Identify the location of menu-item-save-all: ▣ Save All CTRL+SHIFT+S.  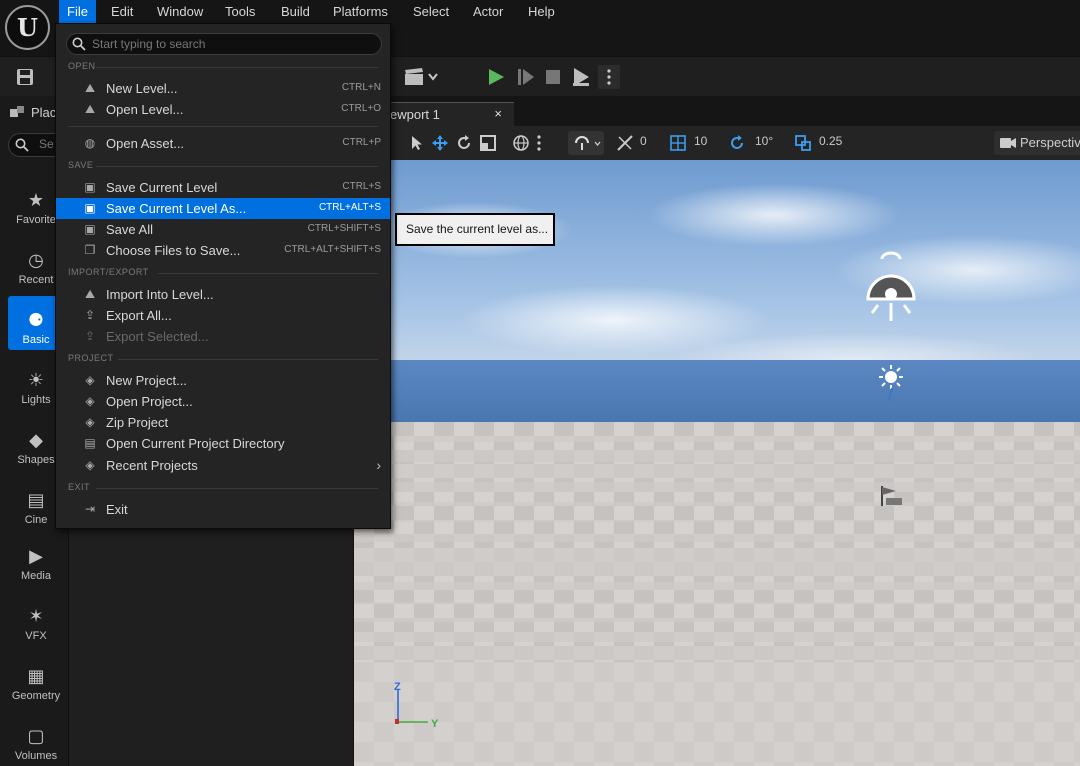
(223, 229).